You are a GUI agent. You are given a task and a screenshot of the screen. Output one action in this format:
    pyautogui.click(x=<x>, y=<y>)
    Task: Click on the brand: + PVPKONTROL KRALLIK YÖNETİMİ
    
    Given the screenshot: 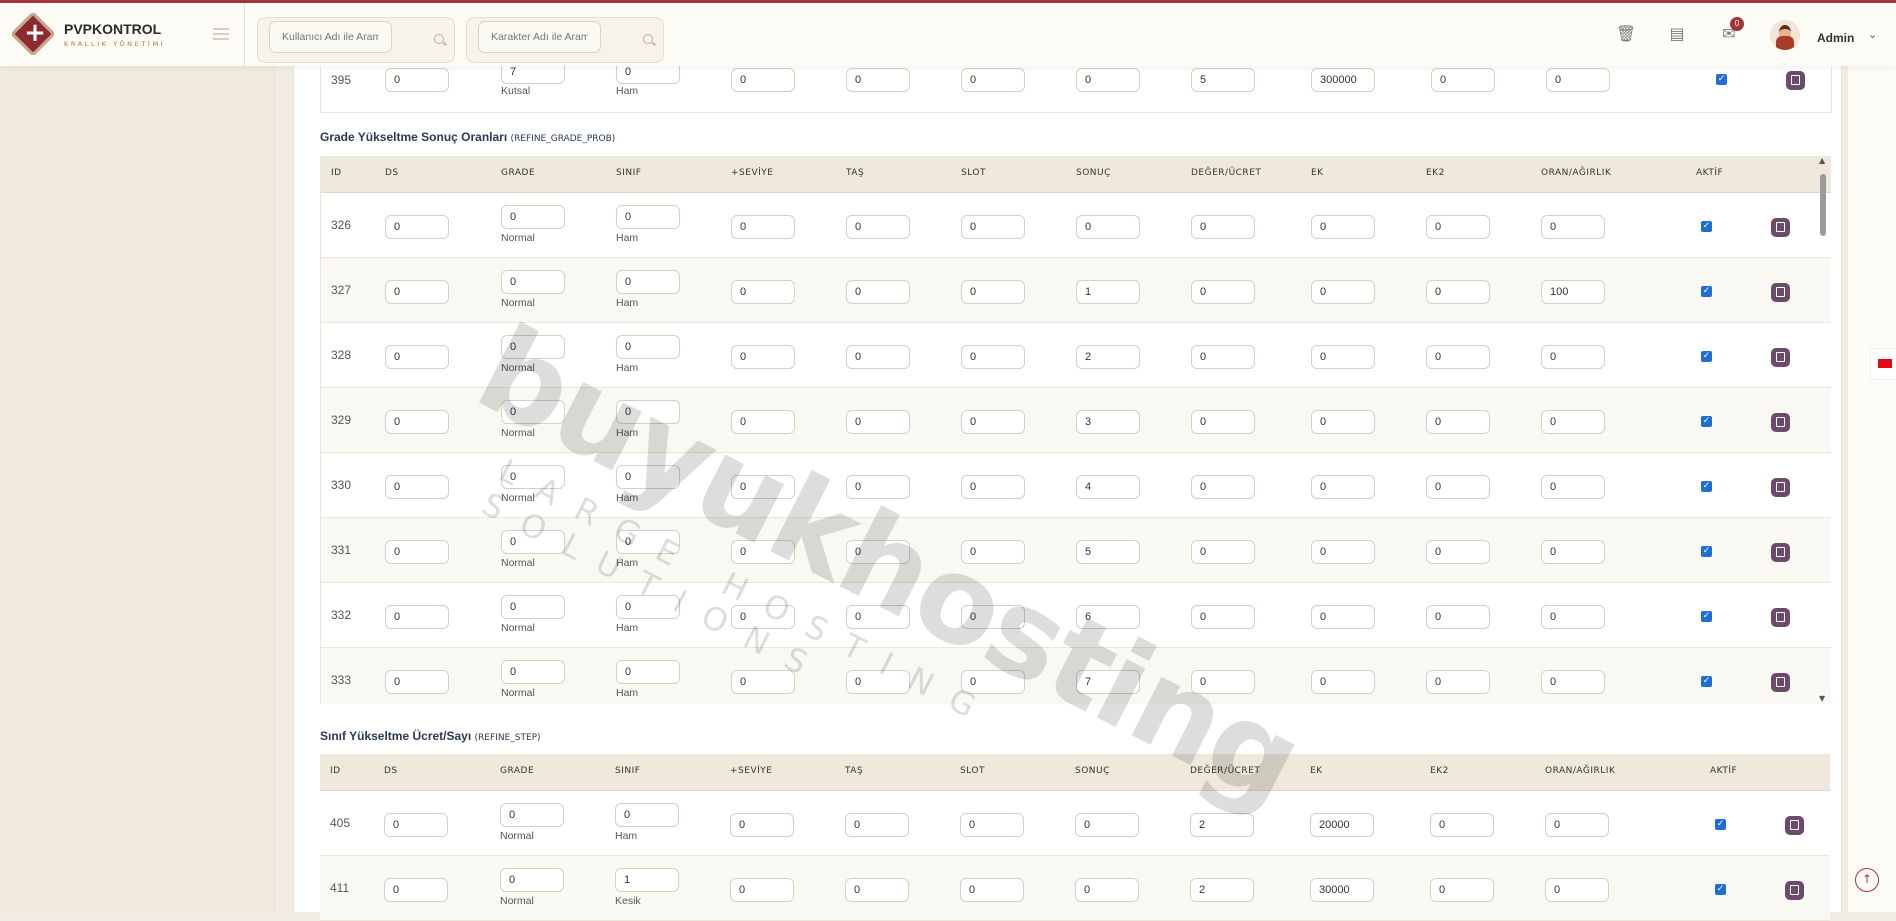 What is the action you would take?
    pyautogui.click(x=122, y=34)
    